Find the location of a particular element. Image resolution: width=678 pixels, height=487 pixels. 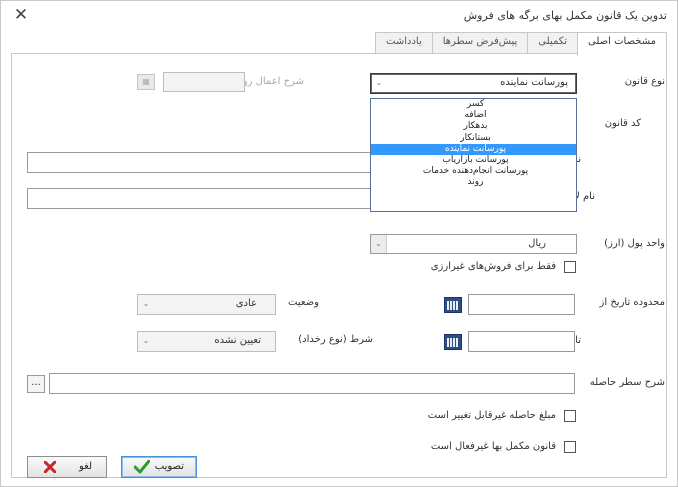

condition-label: شرط (نوع رخداد) is located at coordinates (335, 339).